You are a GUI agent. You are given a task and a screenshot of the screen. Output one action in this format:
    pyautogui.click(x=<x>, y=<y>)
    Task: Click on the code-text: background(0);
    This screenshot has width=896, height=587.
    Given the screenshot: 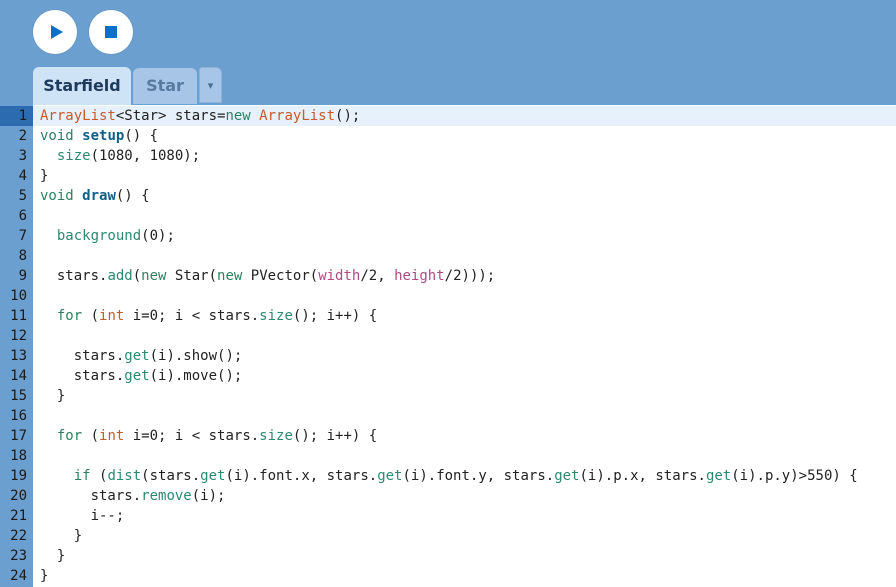 What is the action you would take?
    pyautogui.click(x=107, y=236)
    